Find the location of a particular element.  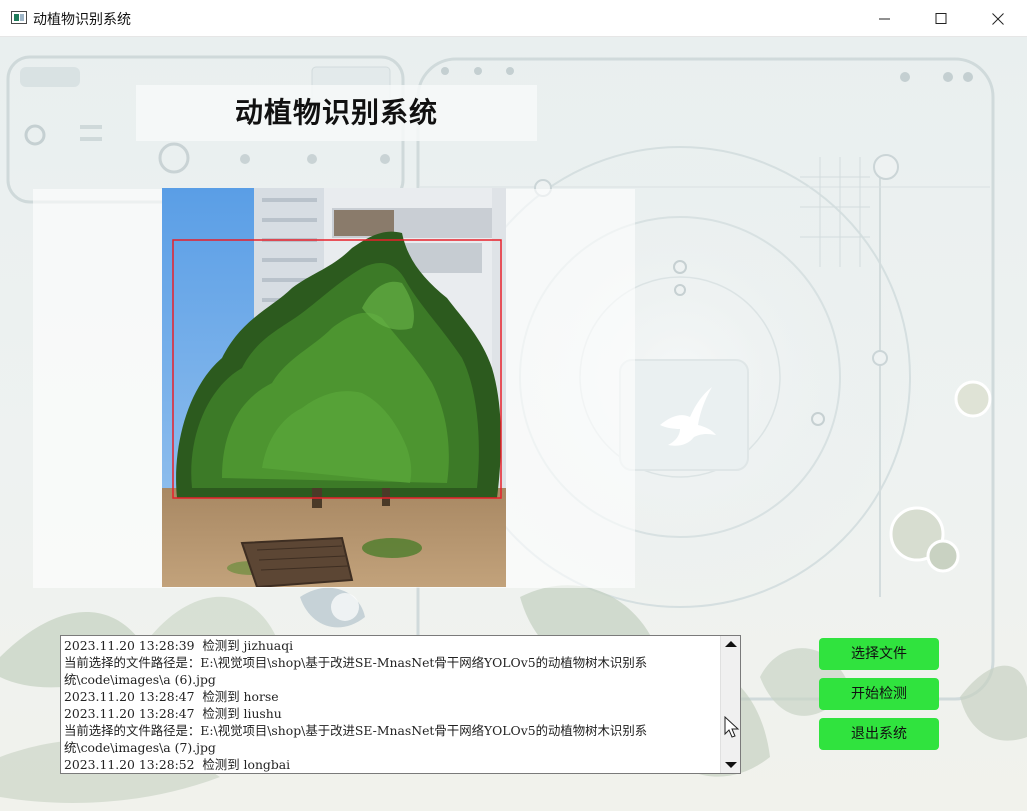

page-title: 动植物识别系统 is located at coordinates (336, 112).